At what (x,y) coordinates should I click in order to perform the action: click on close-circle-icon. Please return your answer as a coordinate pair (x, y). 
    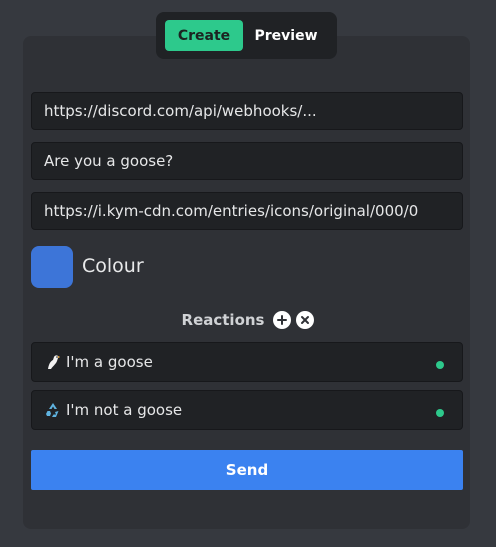
    Looking at the image, I should click on (305, 320).